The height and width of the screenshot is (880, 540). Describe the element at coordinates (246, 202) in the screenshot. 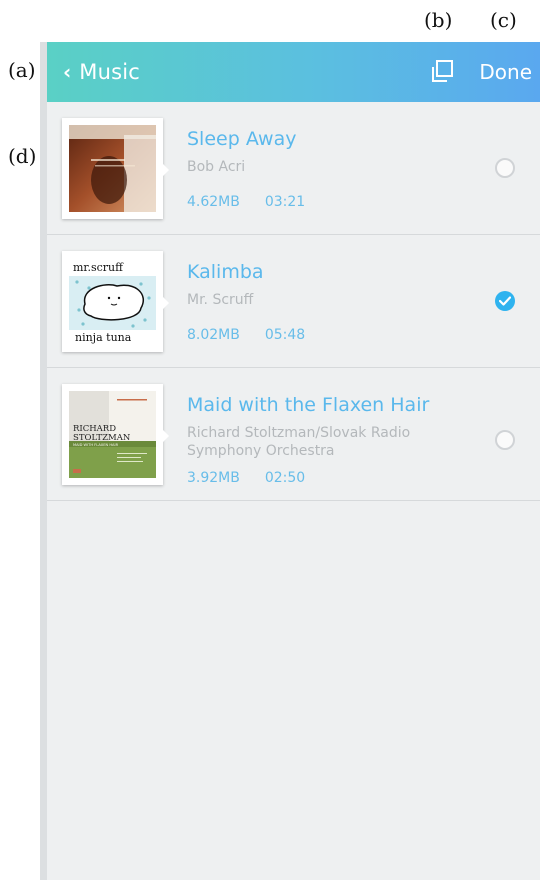

I see `track-meta: 4.62MB 03:21` at that location.